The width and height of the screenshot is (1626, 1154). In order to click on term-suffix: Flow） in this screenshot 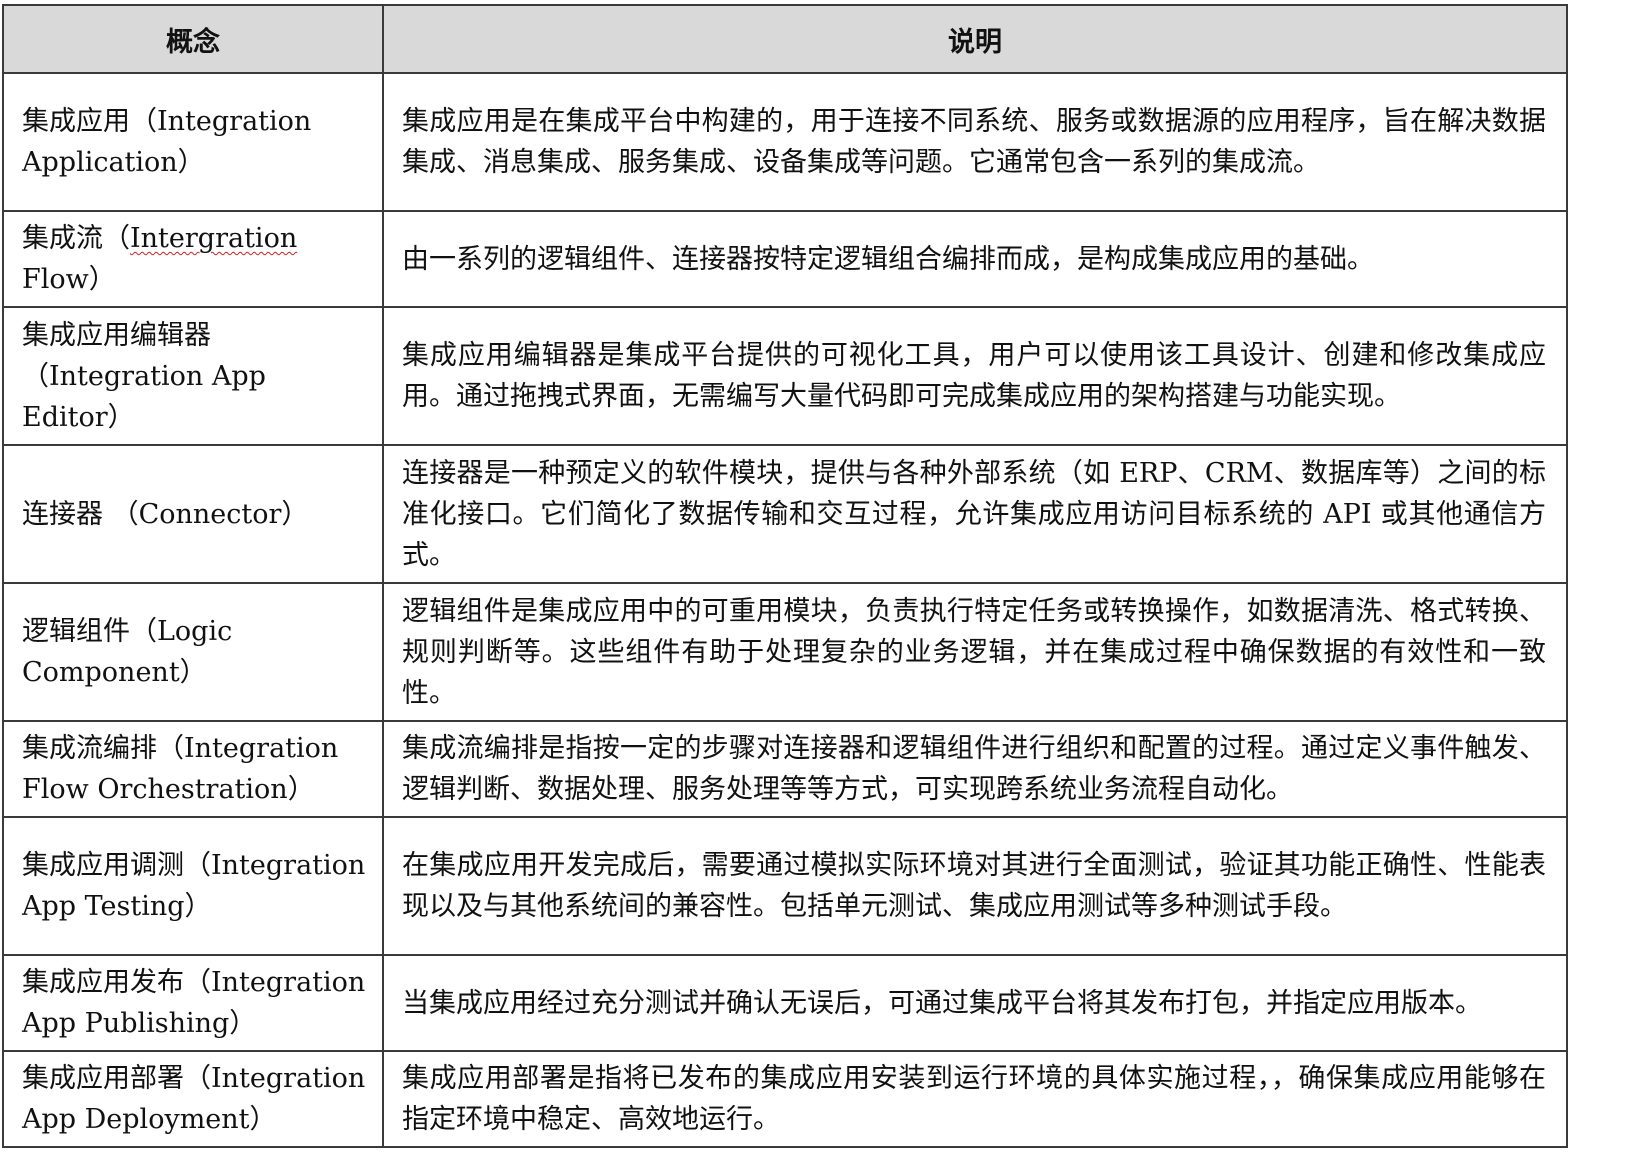, I will do `click(69, 279)`.